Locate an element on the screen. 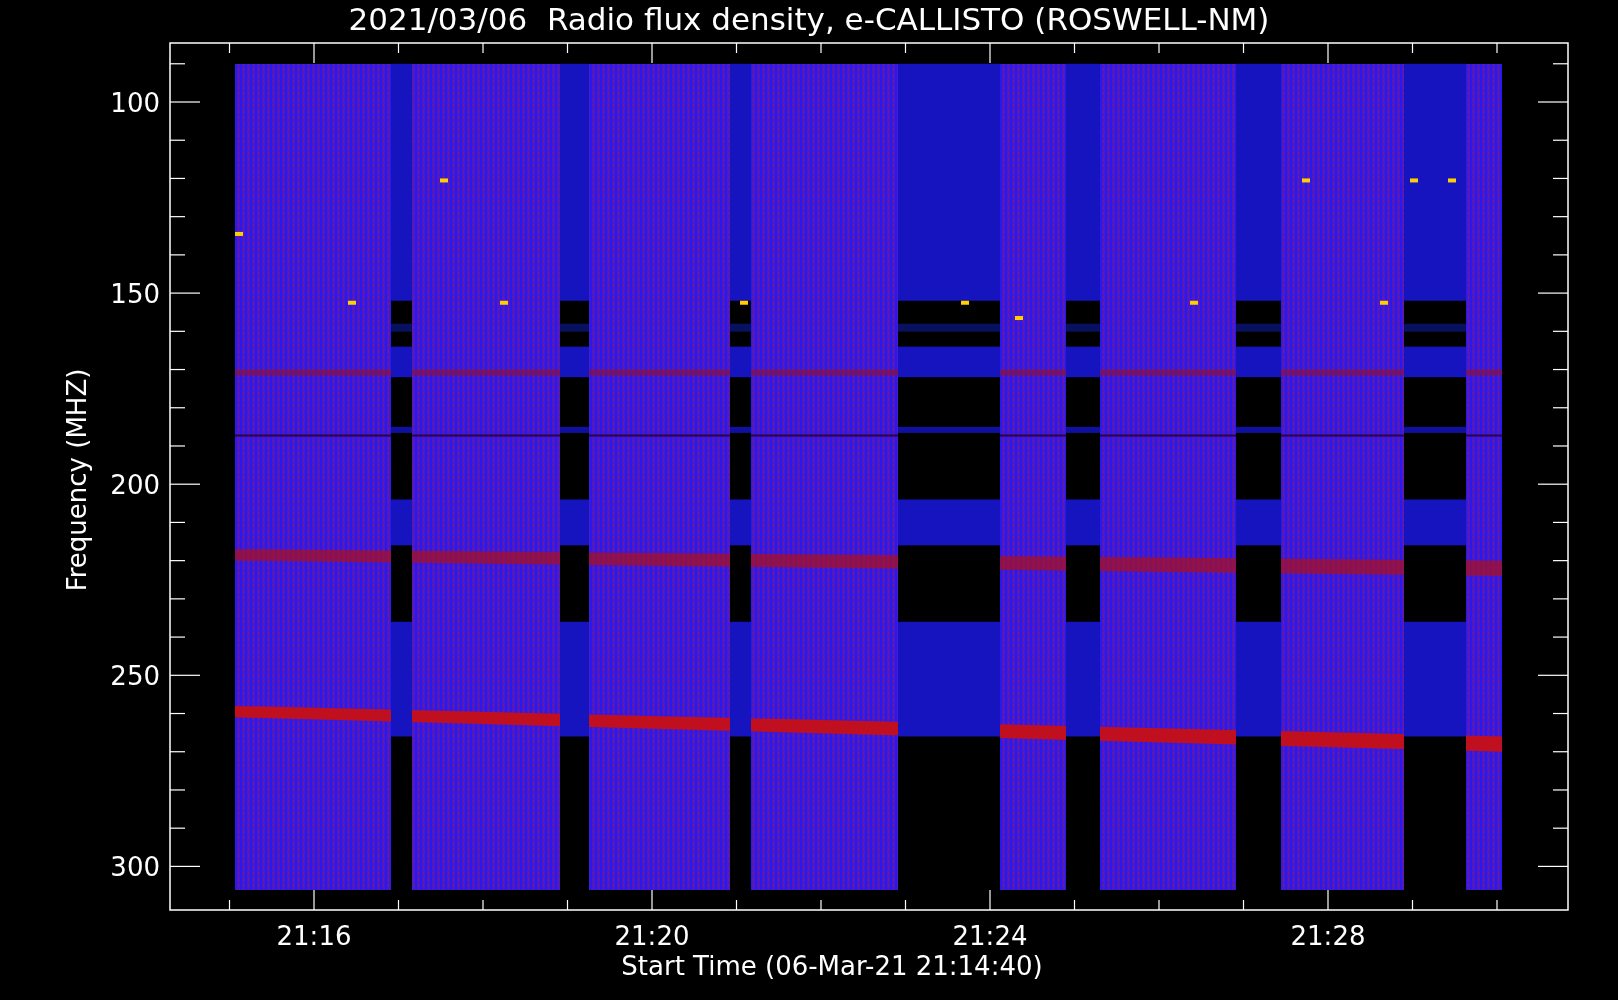 The image size is (1618, 1000). axis-label: Start Time (06-Mar-21 21:14:40) is located at coordinates (832, 966).